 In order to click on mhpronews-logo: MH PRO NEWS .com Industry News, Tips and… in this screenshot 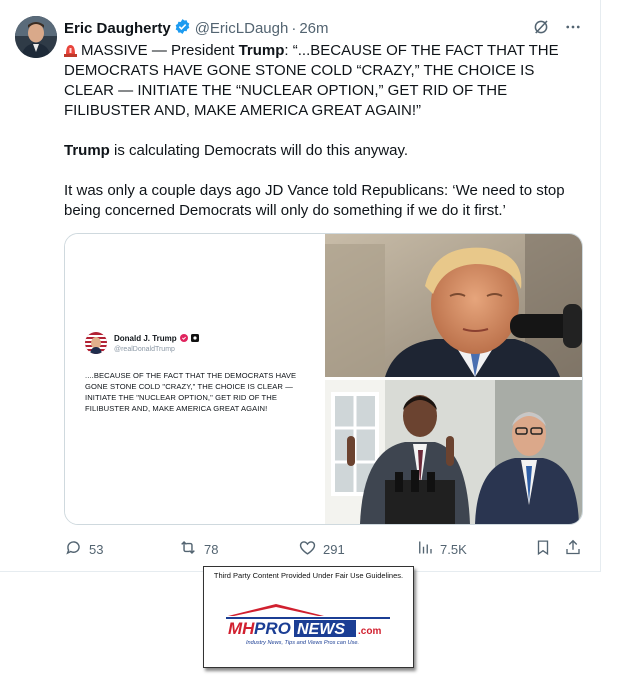, I will do `click(308, 624)`.